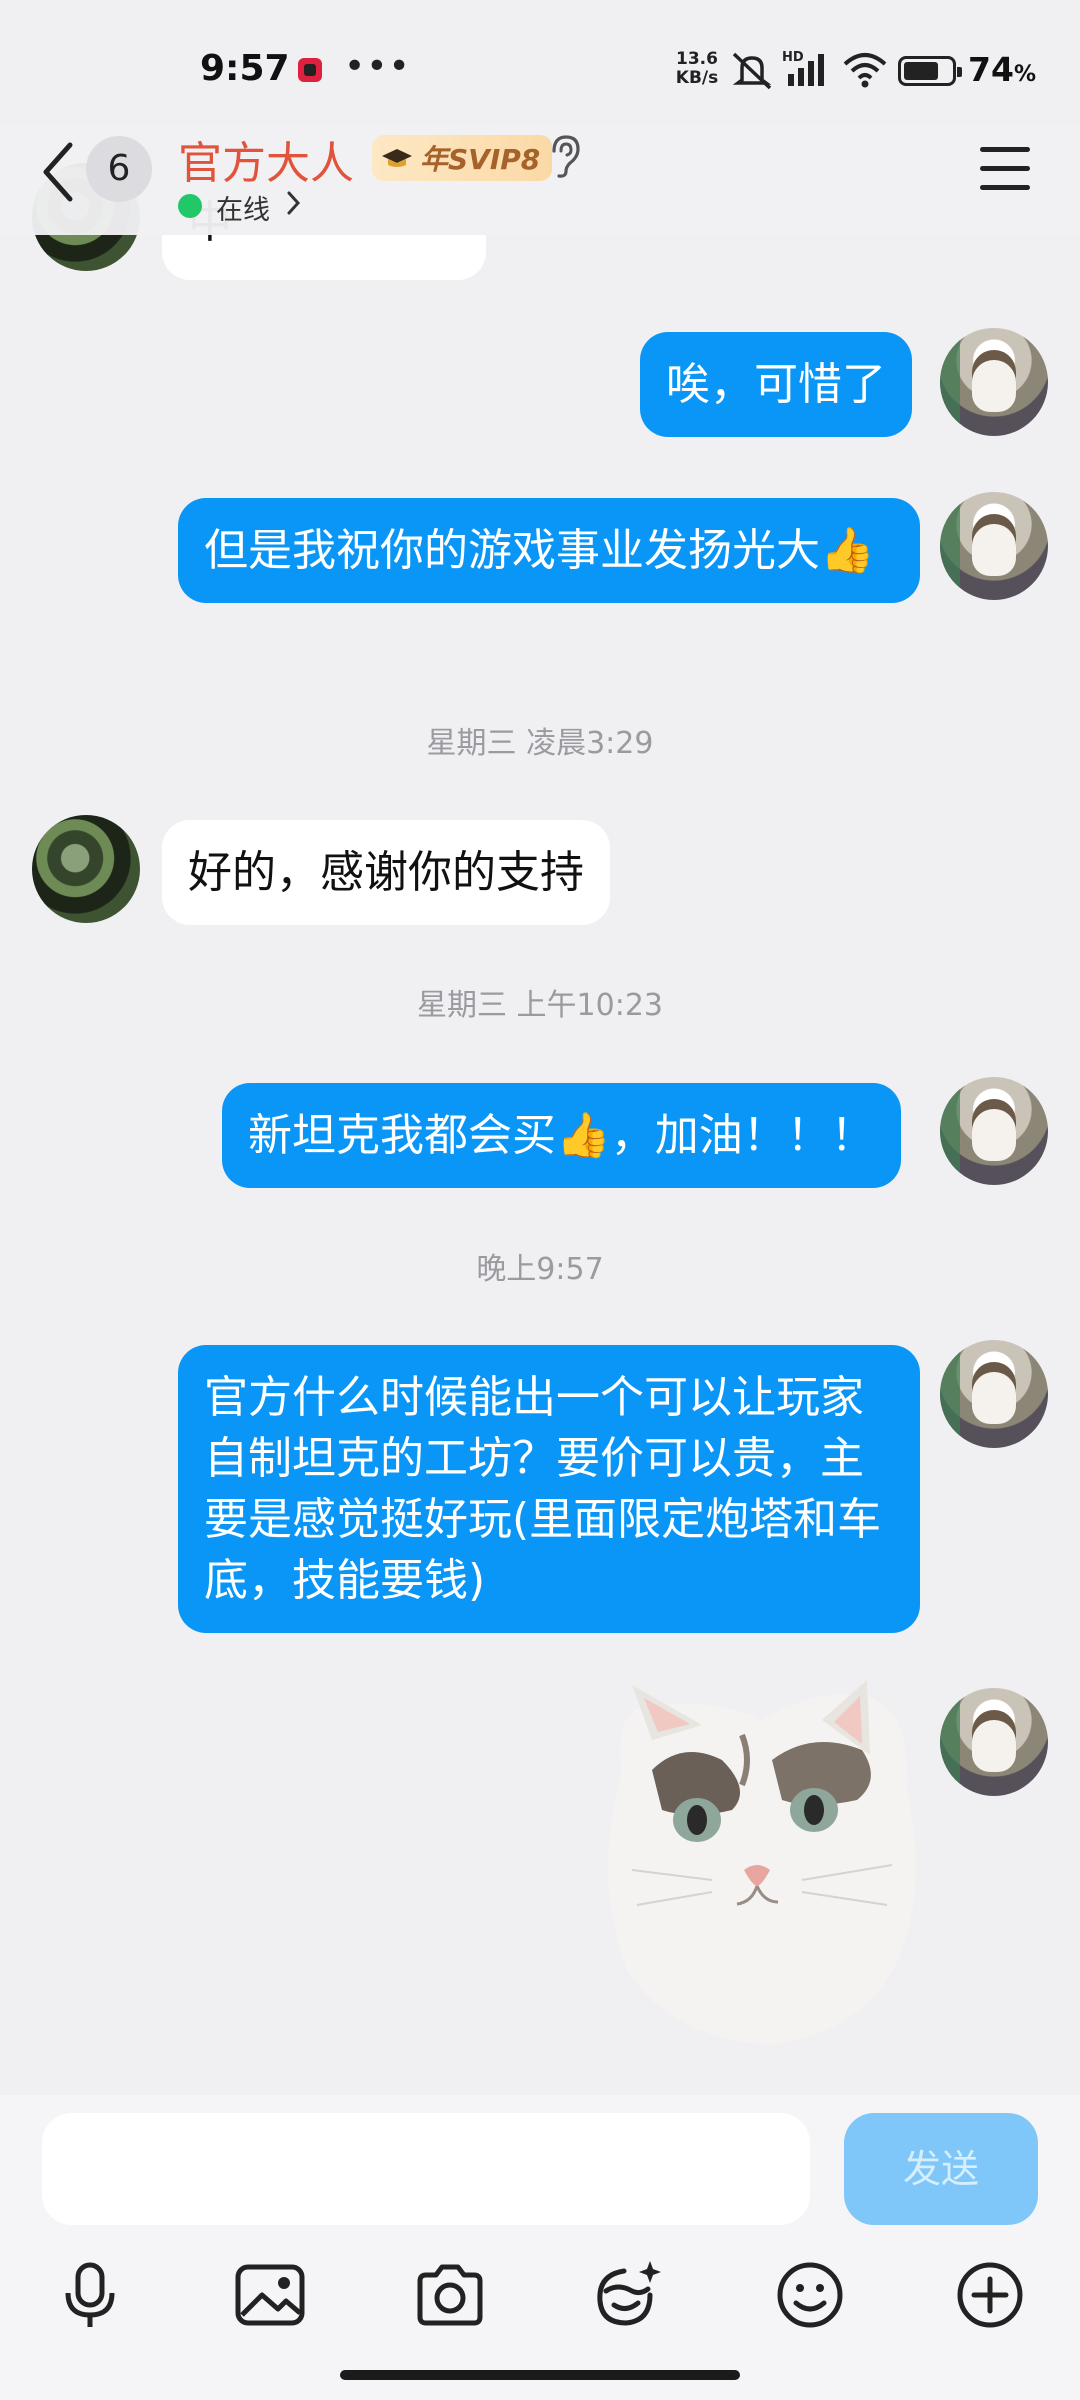 The image size is (1080, 2400). What do you see at coordinates (310, 70) in the screenshot?
I see `notification-app-icon` at bounding box center [310, 70].